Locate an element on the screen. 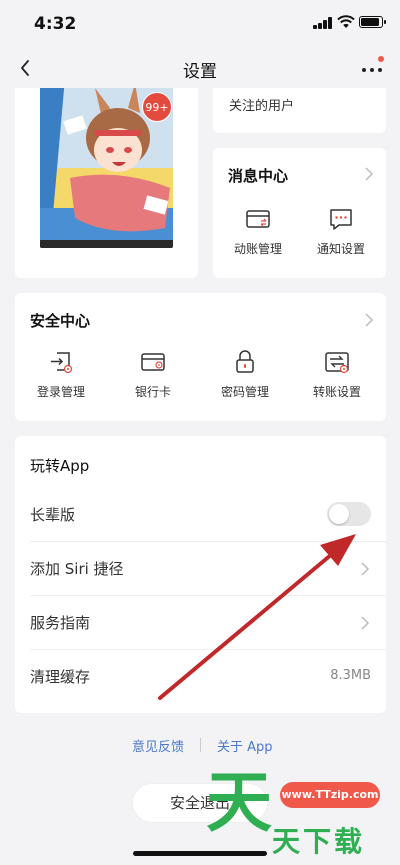 This screenshot has height=865, width=400. status-bar: 4:32 is located at coordinates (200, 24).